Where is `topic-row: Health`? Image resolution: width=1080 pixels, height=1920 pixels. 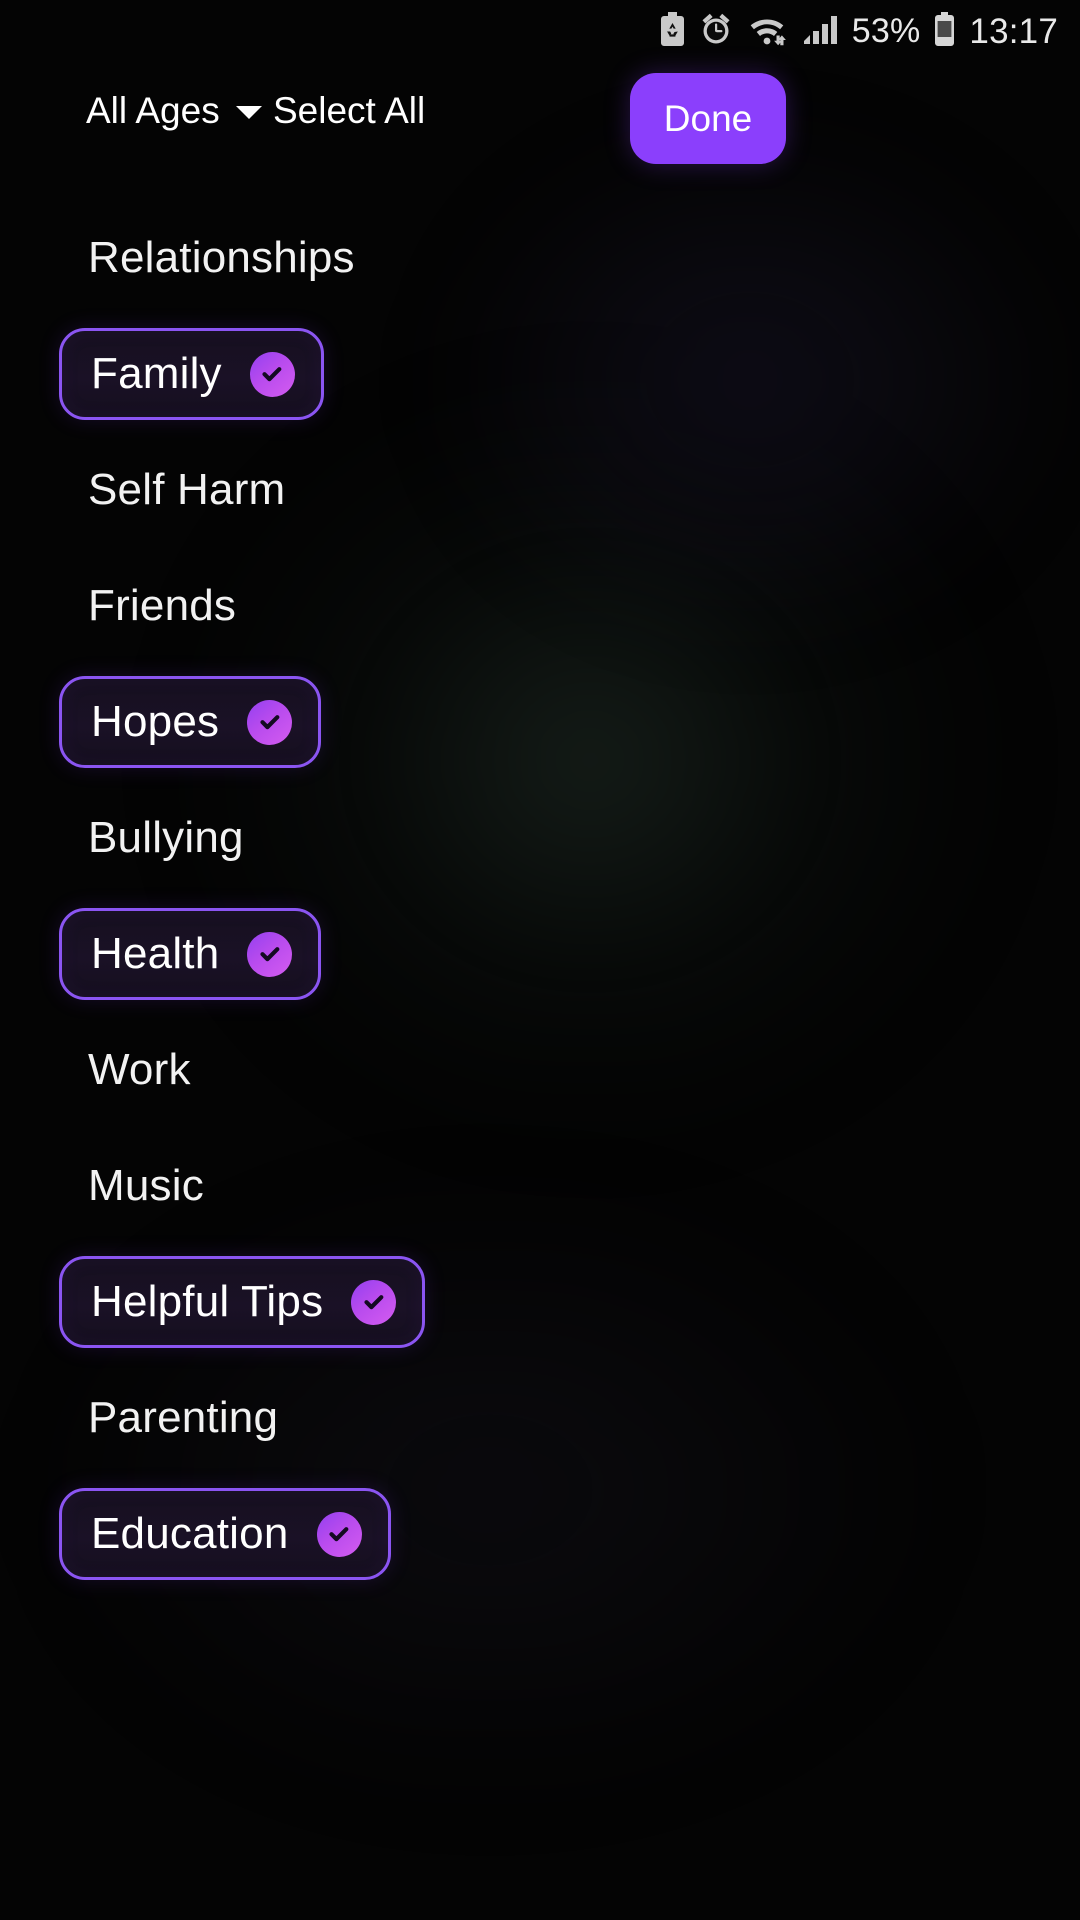 topic-row: Health is located at coordinates (540, 954).